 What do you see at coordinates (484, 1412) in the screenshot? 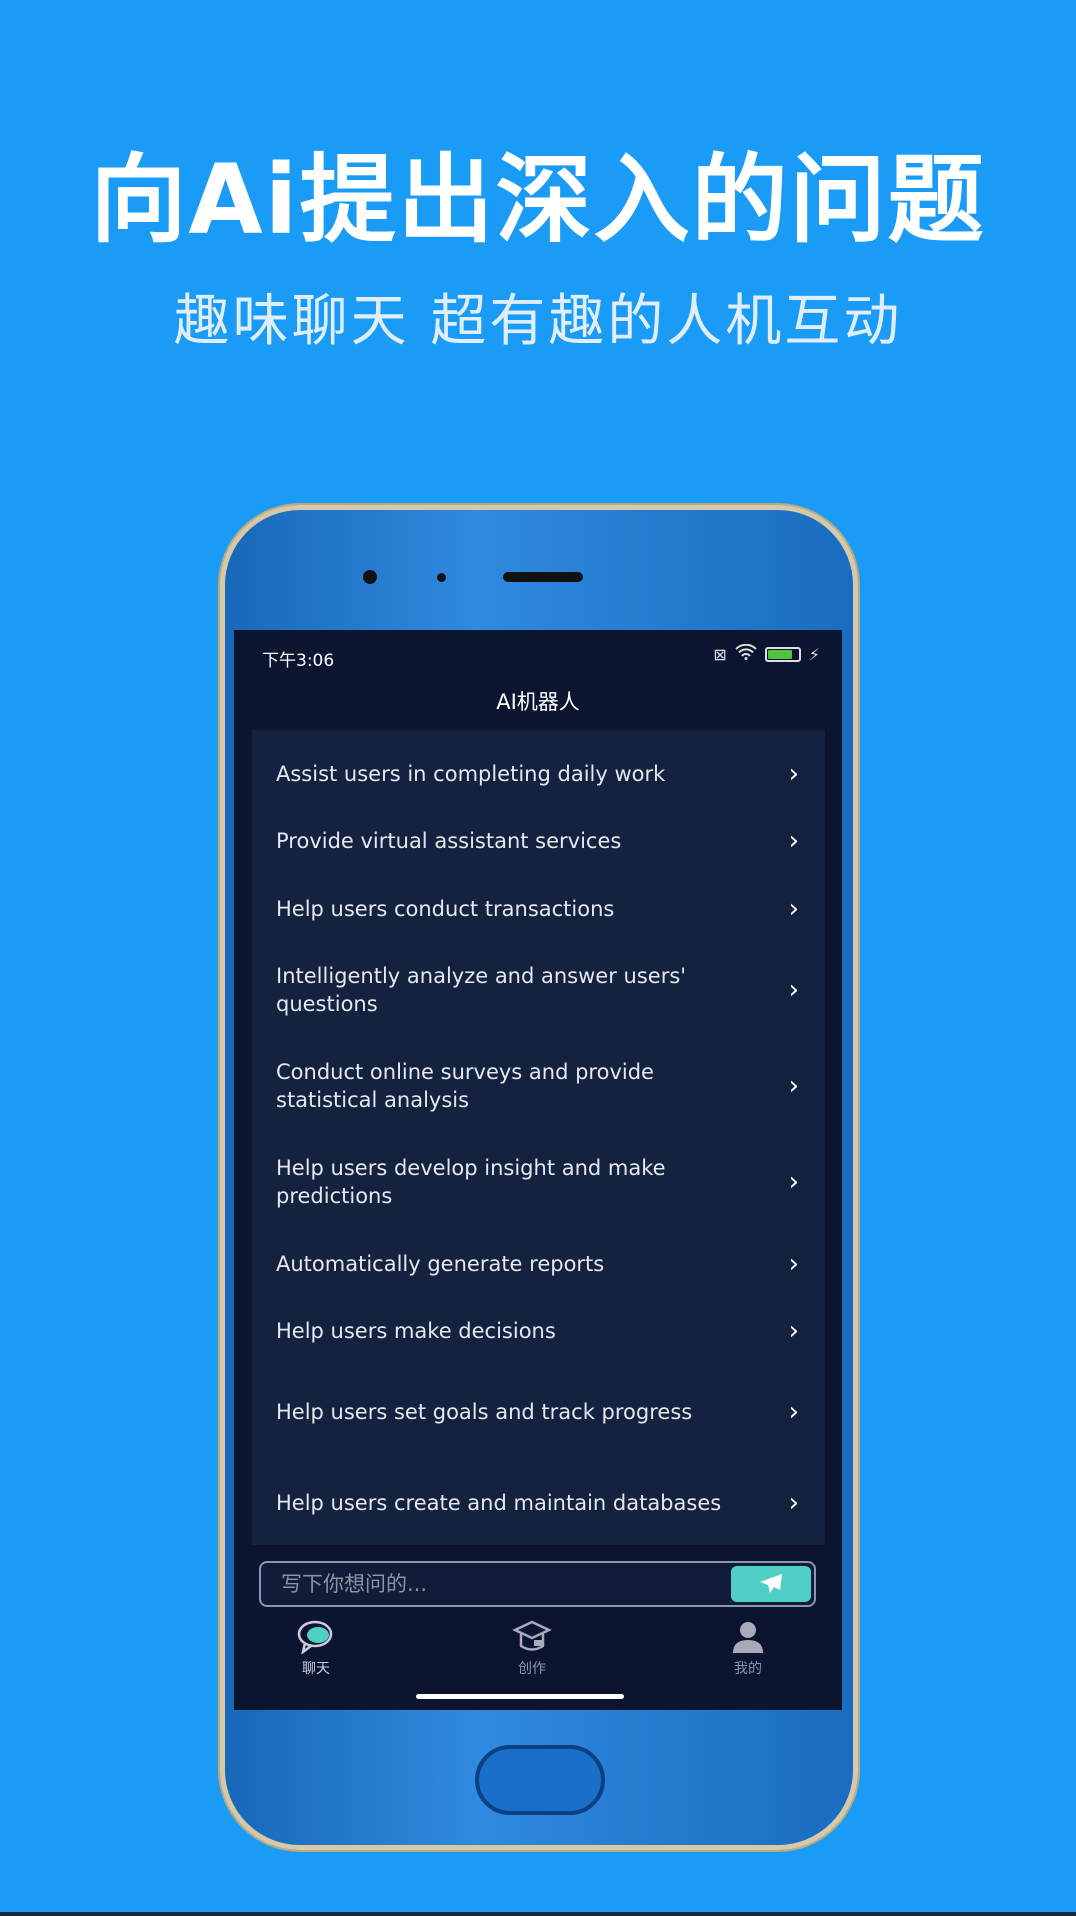
I see `list-item-label: Help users set goals and track progress` at bounding box center [484, 1412].